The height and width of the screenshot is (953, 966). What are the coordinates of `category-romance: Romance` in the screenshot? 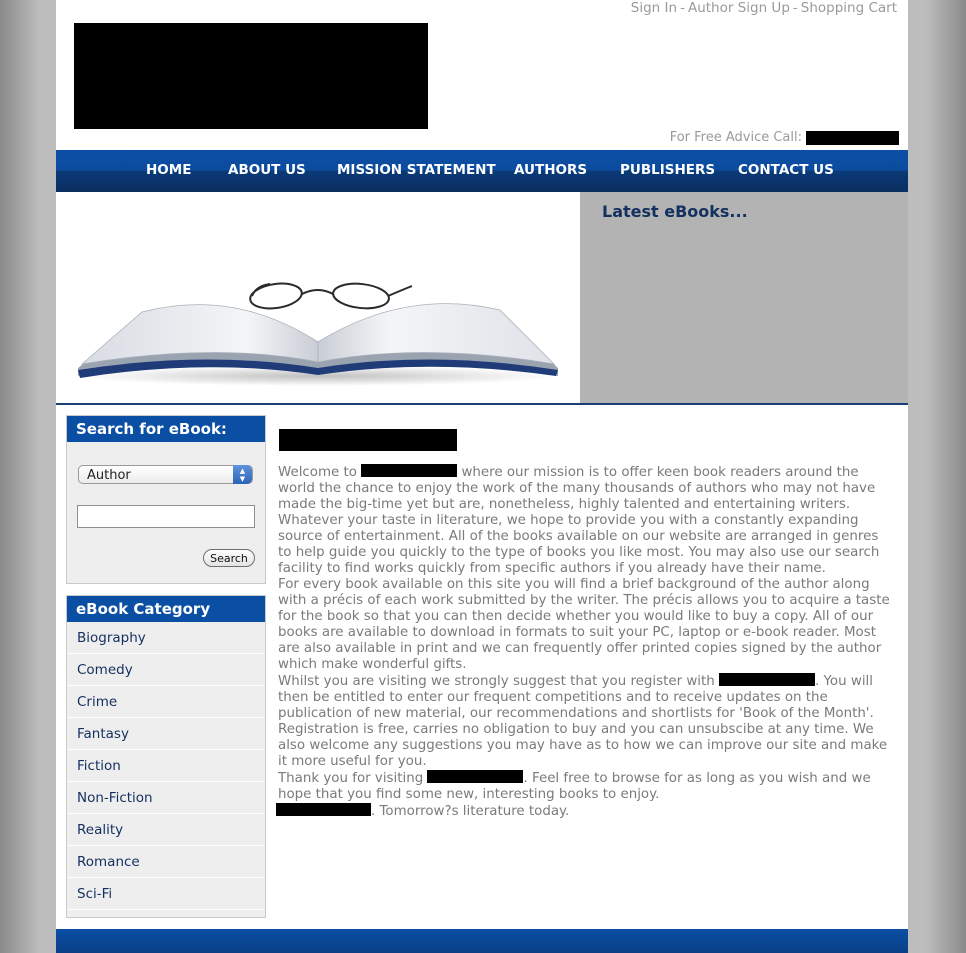 It's located at (166, 862).